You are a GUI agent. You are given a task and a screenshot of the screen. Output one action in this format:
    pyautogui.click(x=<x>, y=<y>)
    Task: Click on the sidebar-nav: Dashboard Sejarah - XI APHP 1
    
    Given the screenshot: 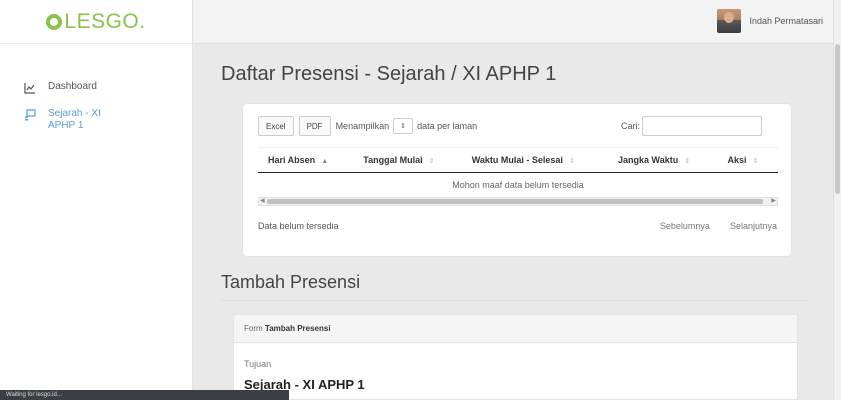 What is the action you would take?
    pyautogui.click(x=96, y=106)
    